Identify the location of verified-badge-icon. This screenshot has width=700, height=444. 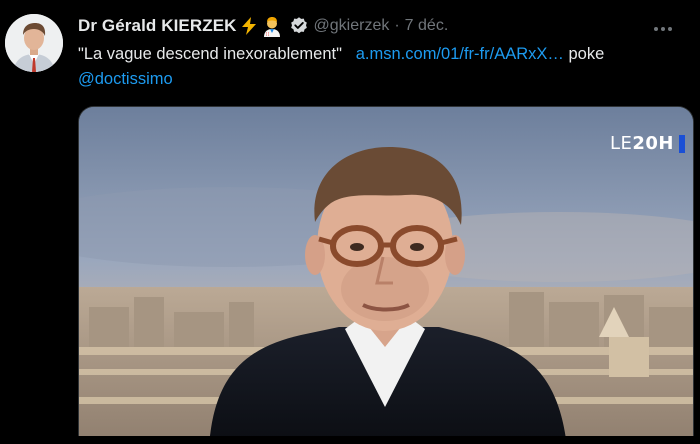
(299, 26).